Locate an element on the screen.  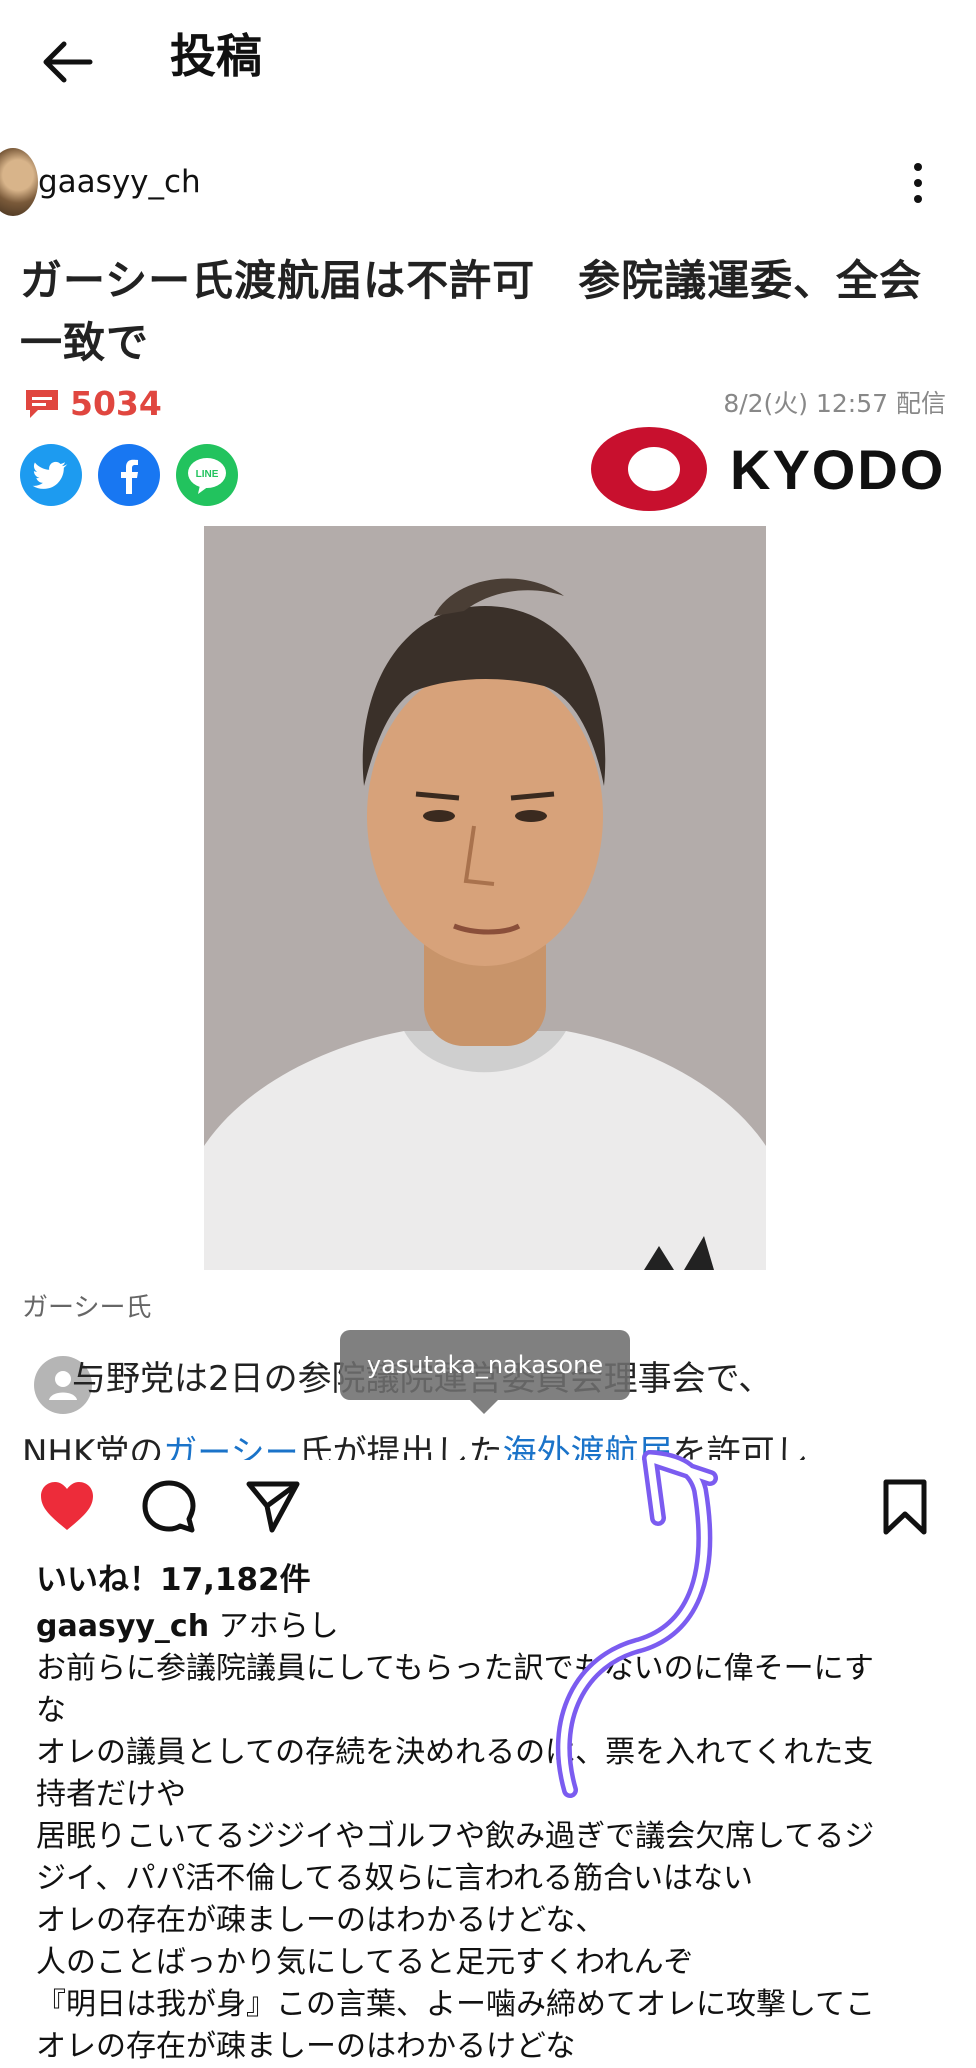
kyodo-logo: KYODO is located at coordinates (770, 470).